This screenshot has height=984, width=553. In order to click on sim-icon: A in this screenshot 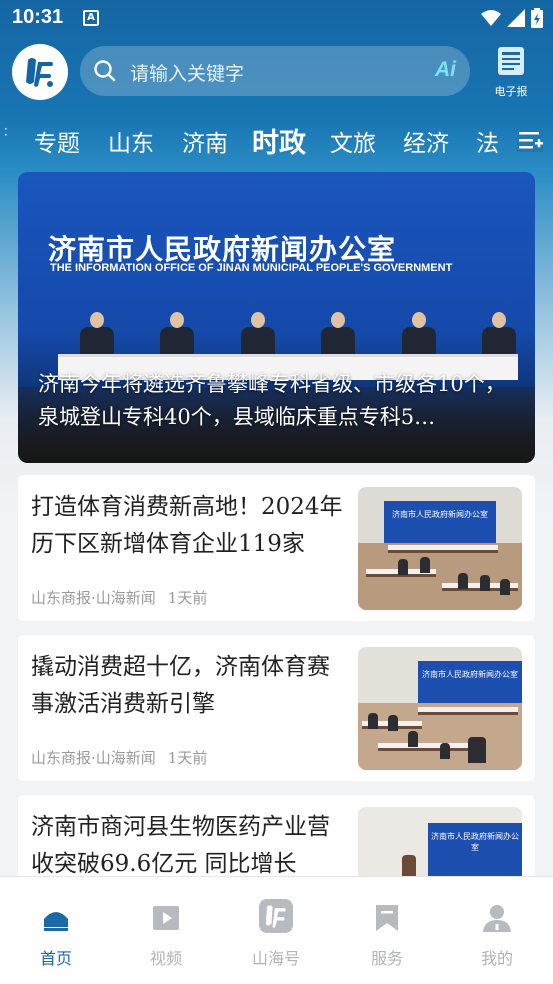, I will do `click(91, 18)`.